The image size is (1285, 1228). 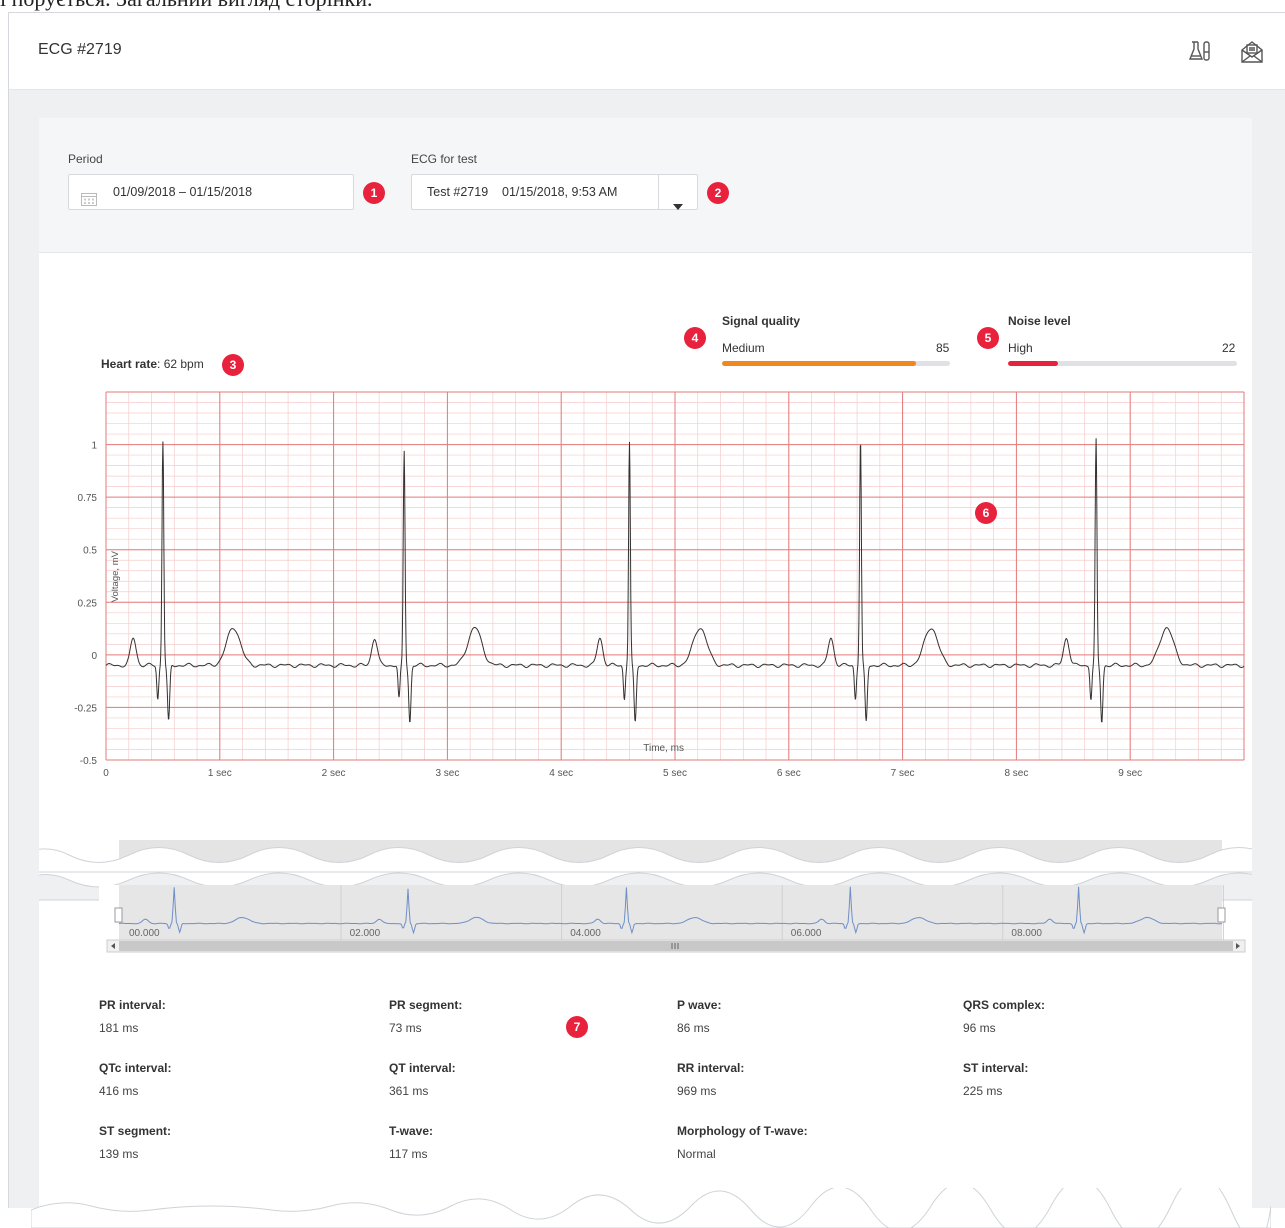 What do you see at coordinates (1221, 915) in the screenshot?
I see `navigator-handle-right` at bounding box center [1221, 915].